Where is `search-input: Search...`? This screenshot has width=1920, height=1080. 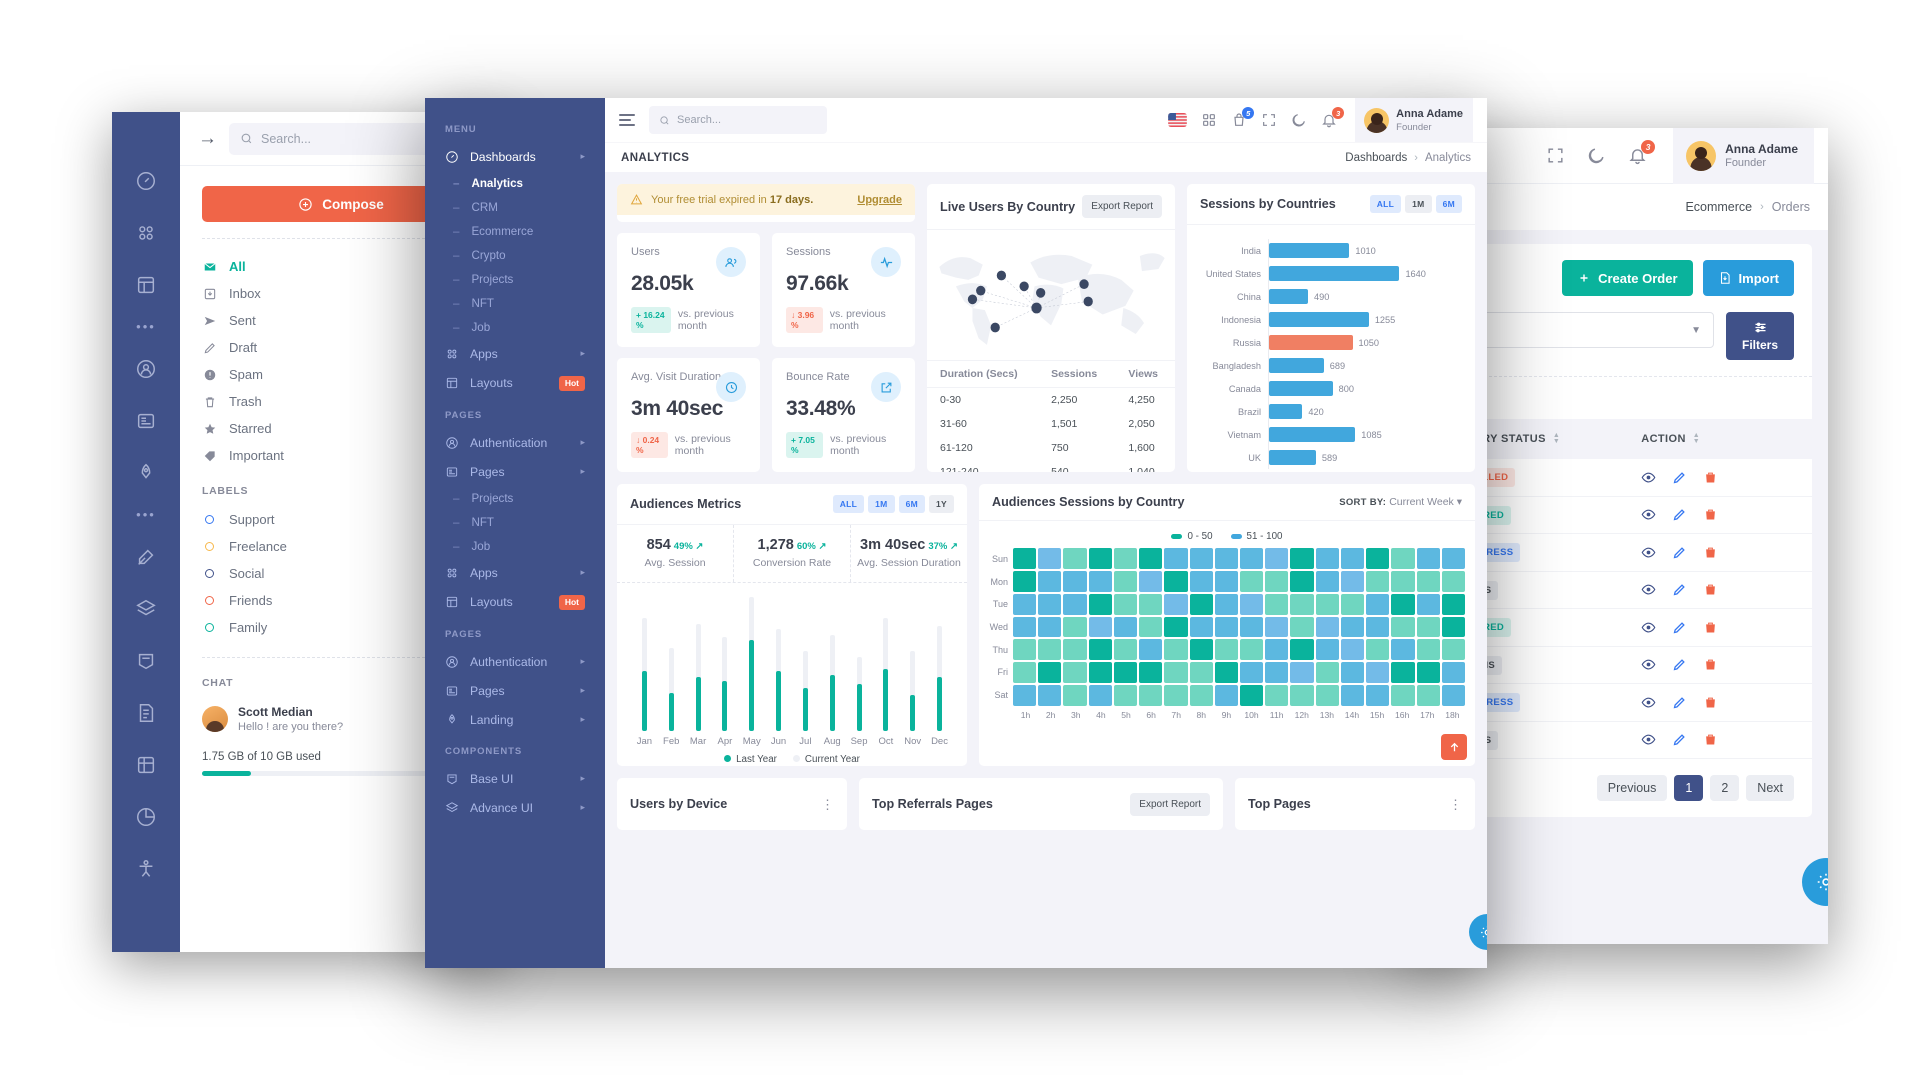
search-input: Search... is located at coordinates (738, 120).